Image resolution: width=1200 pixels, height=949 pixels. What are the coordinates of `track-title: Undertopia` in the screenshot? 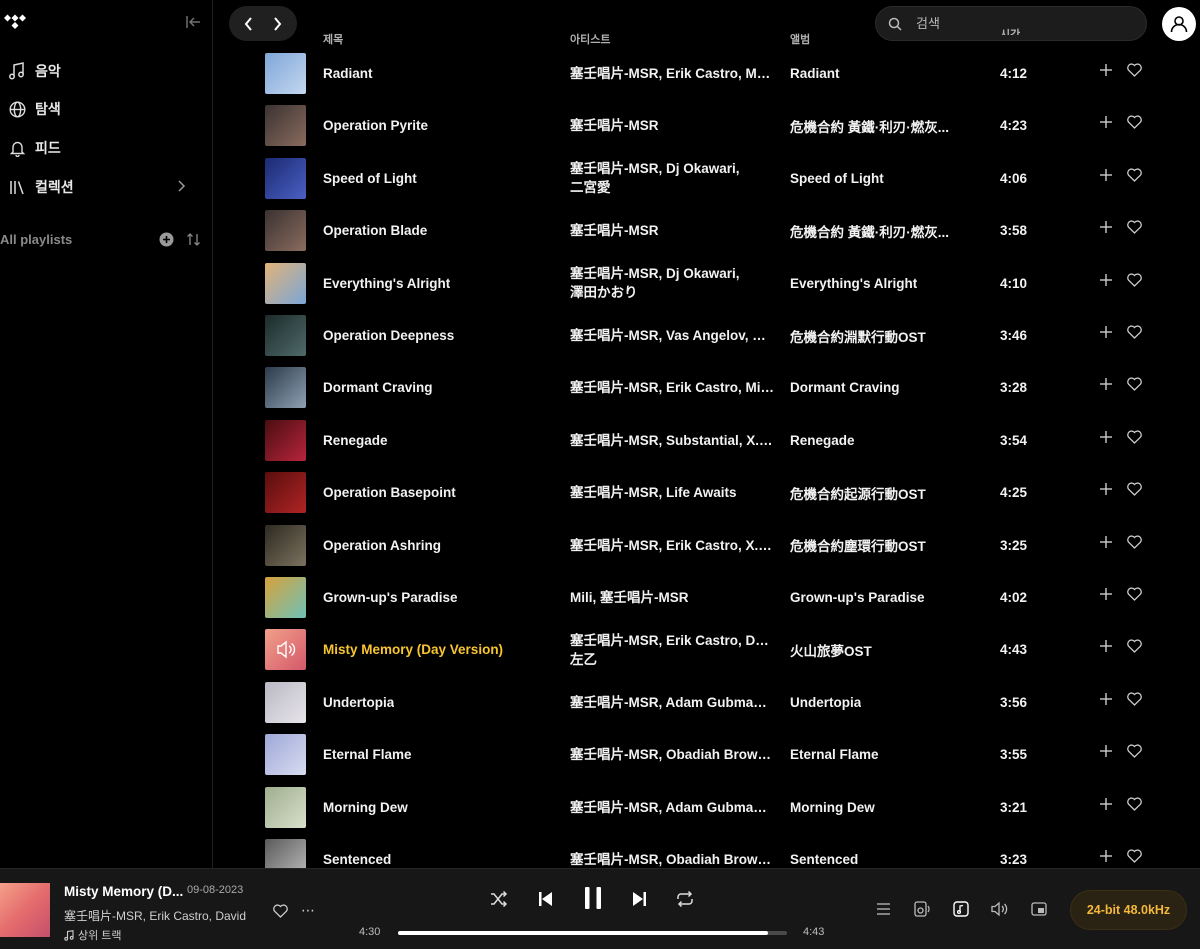 It's located at (438, 702).